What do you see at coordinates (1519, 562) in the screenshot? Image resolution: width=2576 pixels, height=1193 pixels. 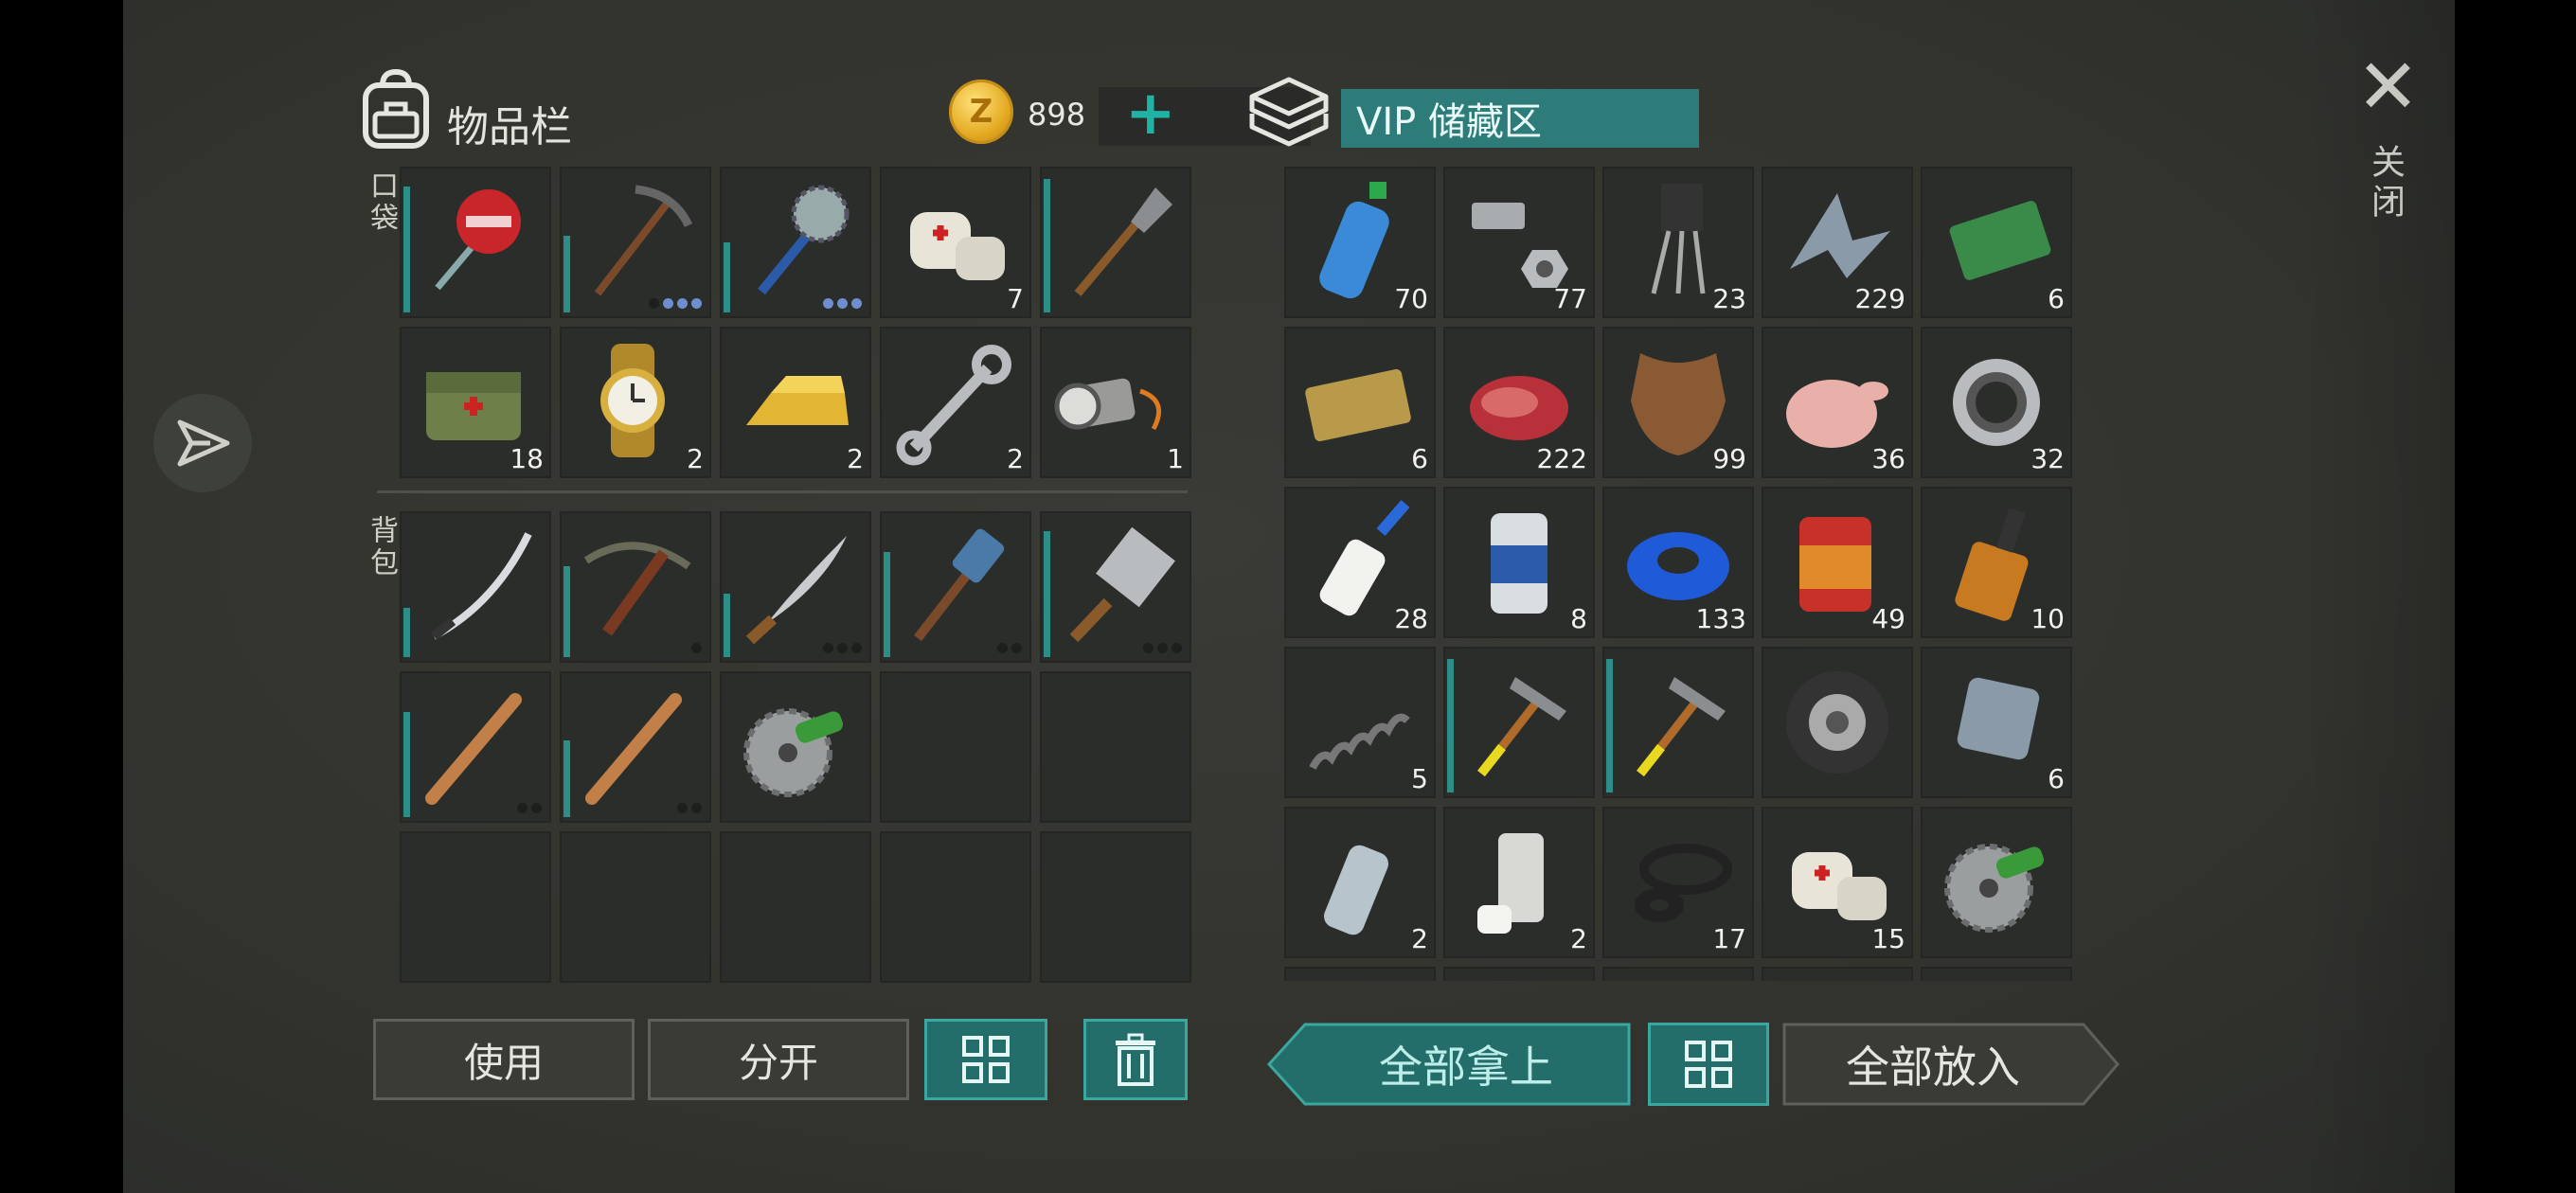 I see `item-slot: 8` at bounding box center [1519, 562].